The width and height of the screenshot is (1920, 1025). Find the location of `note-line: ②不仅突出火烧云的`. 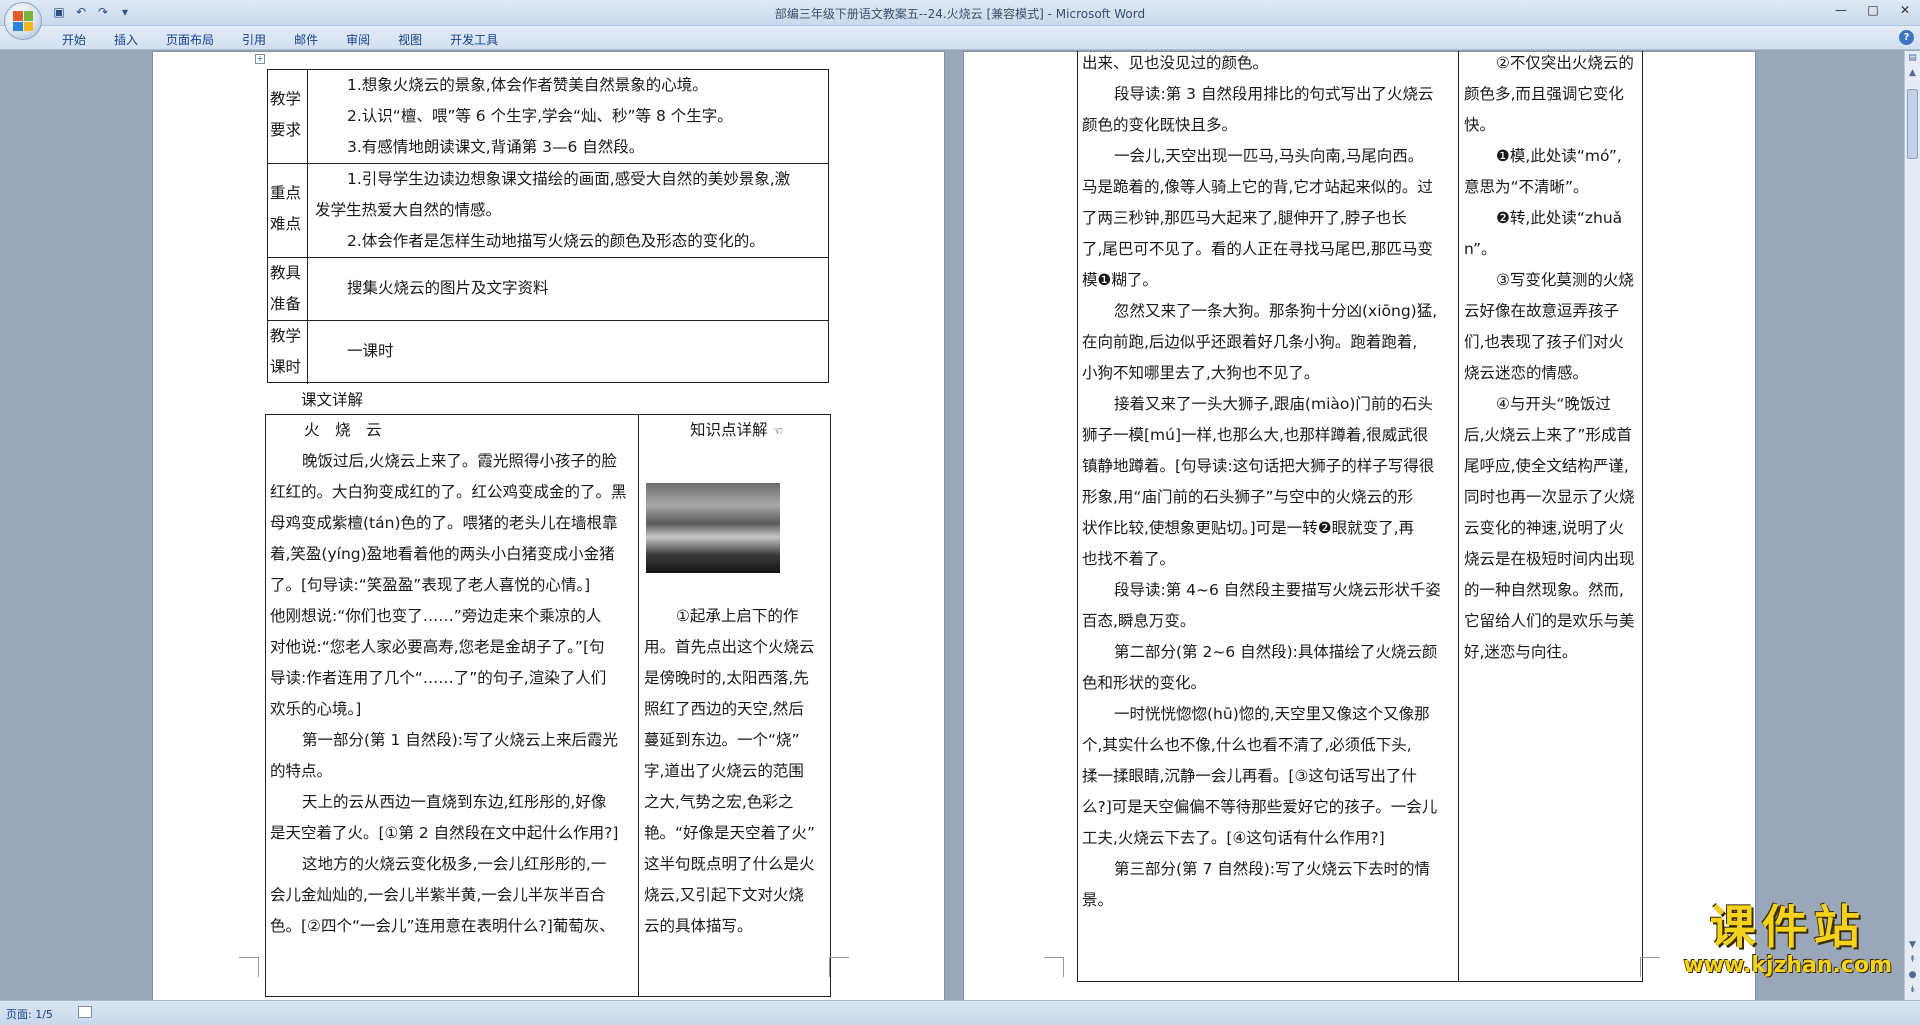

note-line: ②不仅突出火烧云的 is located at coordinates (1565, 63).